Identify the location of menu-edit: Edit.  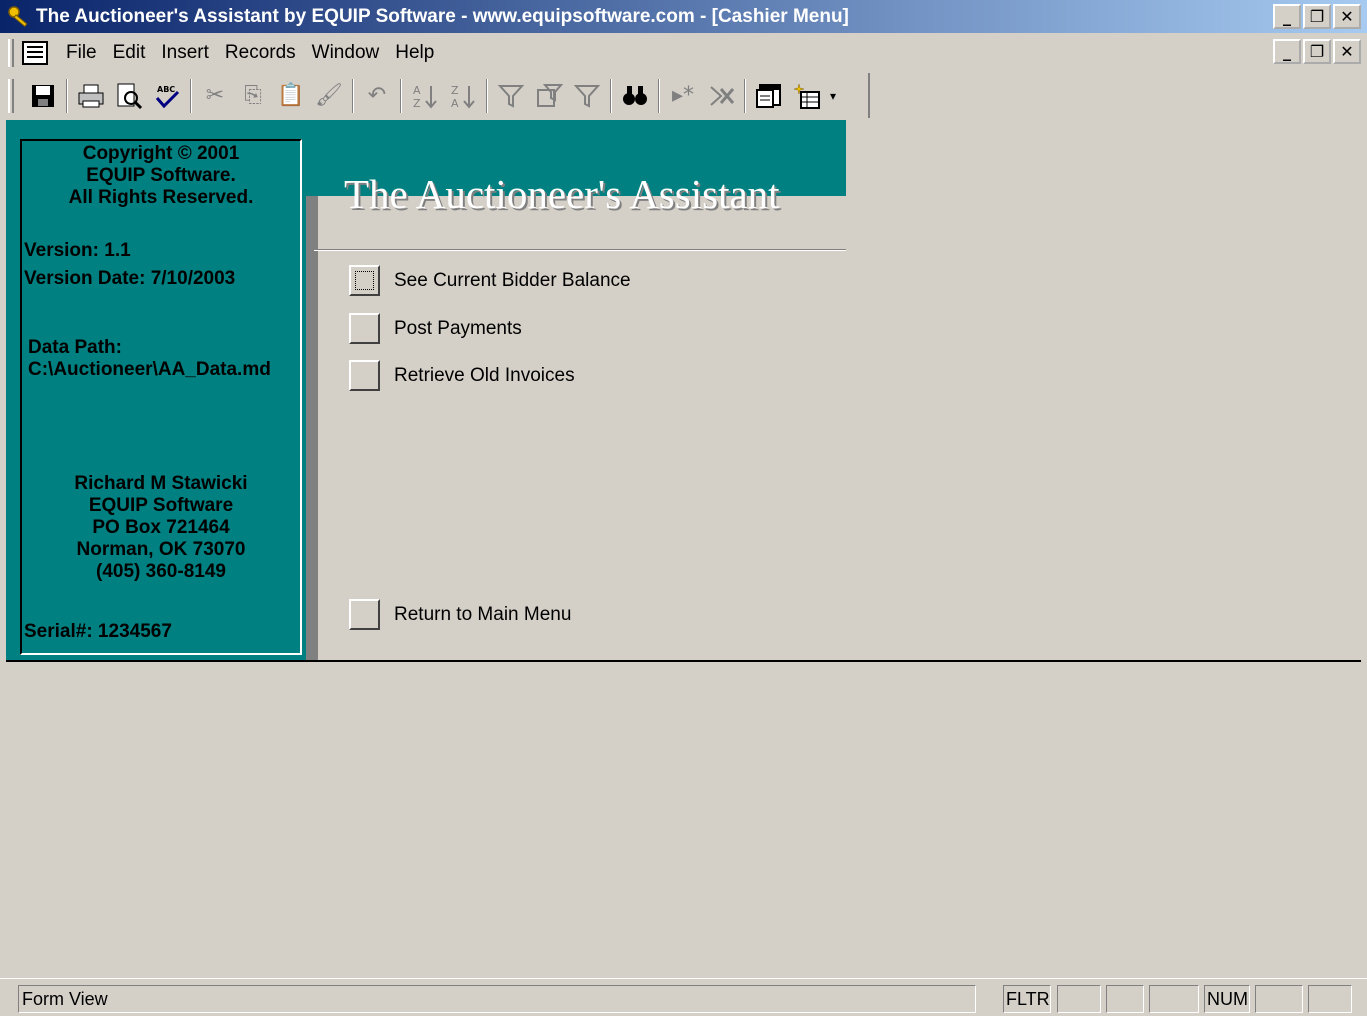
(129, 53).